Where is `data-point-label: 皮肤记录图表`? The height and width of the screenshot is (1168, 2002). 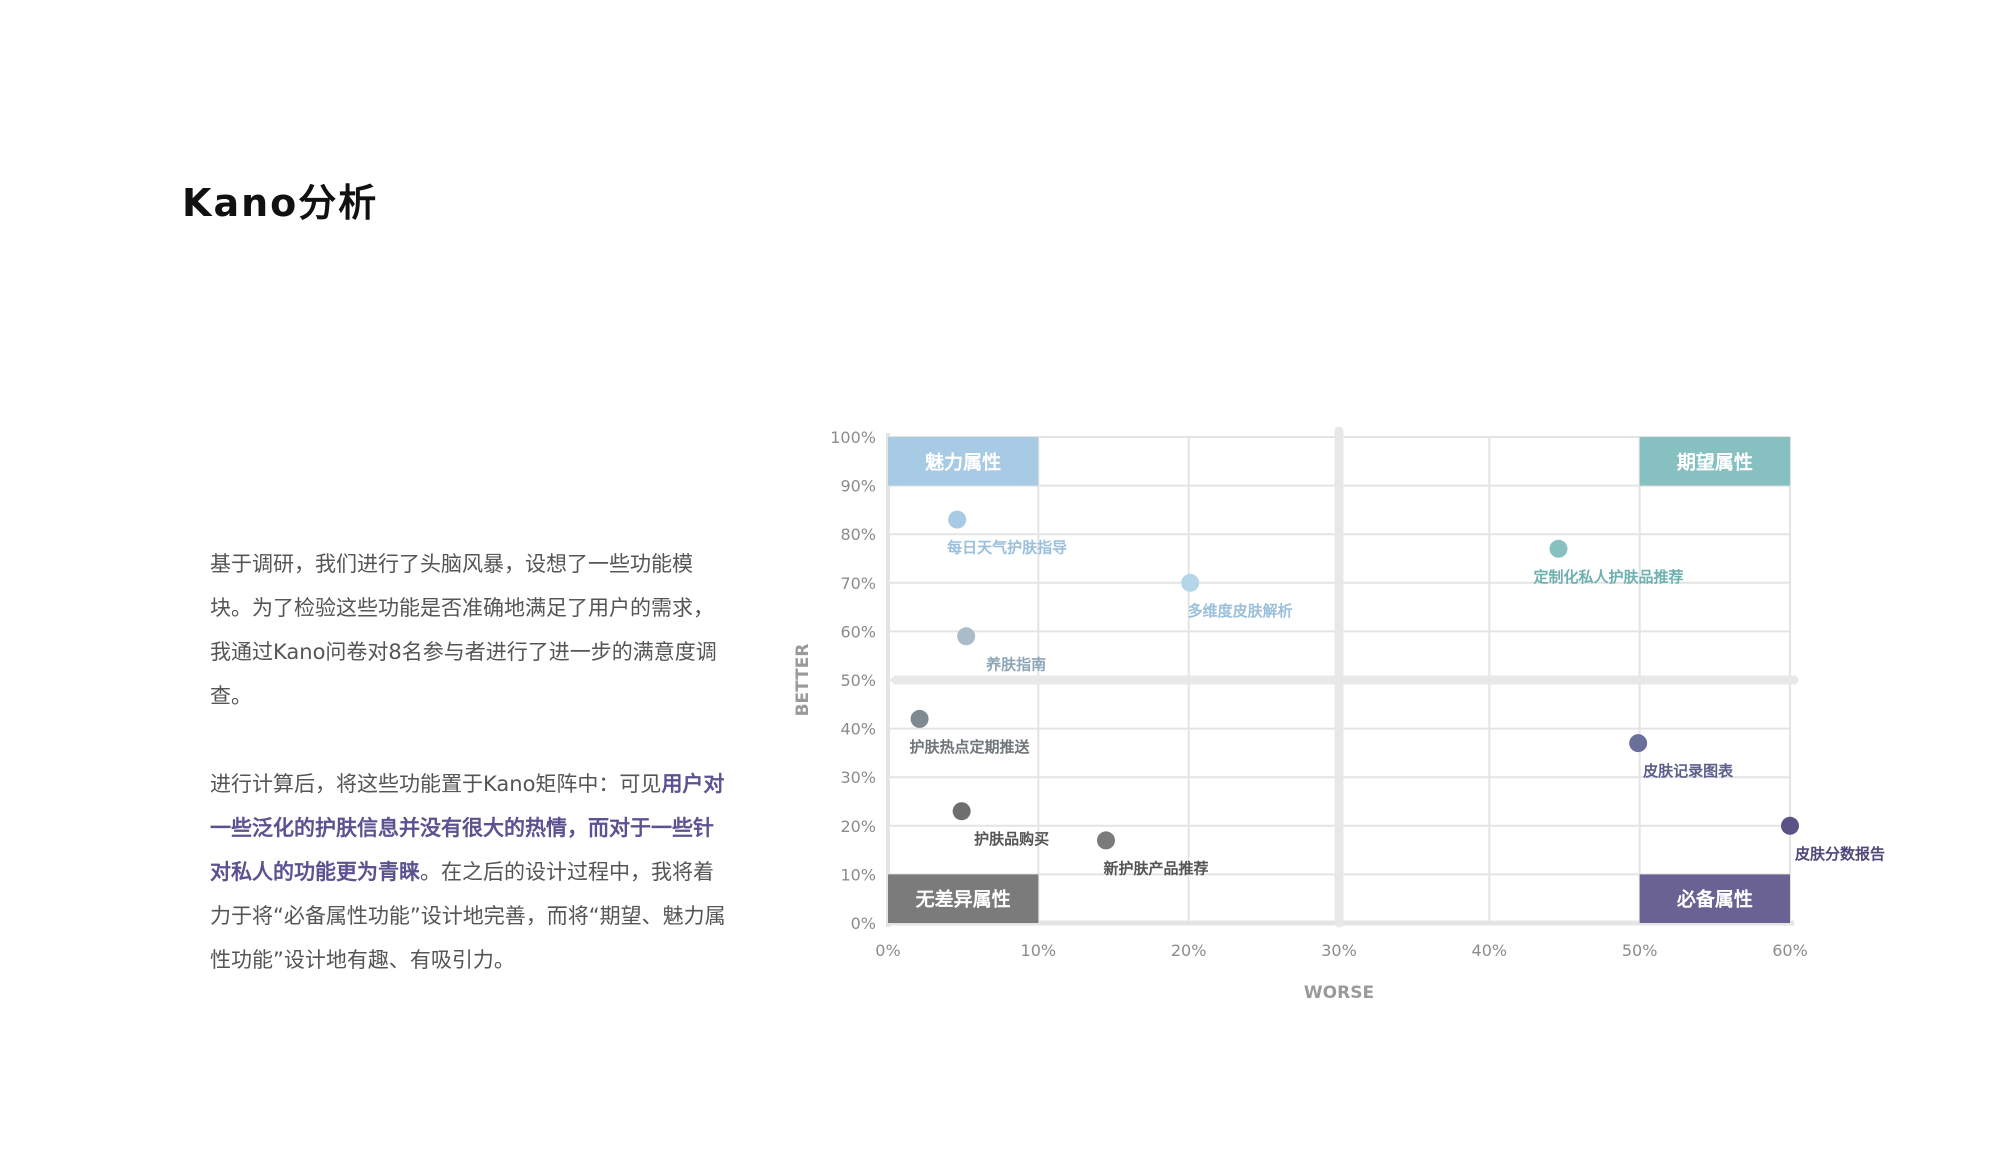 data-point-label: 皮肤记录图表 is located at coordinates (1688, 771).